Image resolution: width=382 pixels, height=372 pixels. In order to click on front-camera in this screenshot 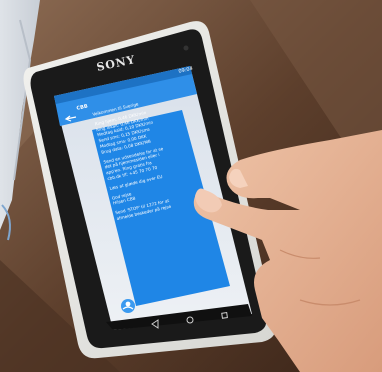, I will do `click(186, 48)`.